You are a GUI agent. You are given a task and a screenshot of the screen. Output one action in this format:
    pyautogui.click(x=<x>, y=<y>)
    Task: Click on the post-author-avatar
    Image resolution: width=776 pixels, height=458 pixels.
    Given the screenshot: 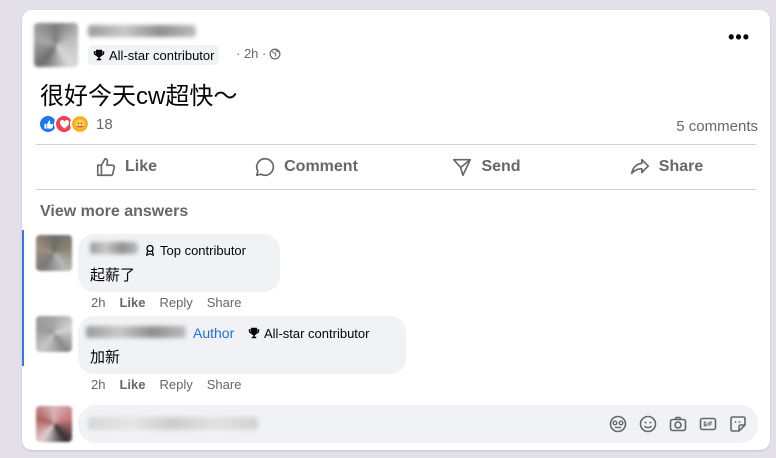 What is the action you would take?
    pyautogui.click(x=56, y=45)
    